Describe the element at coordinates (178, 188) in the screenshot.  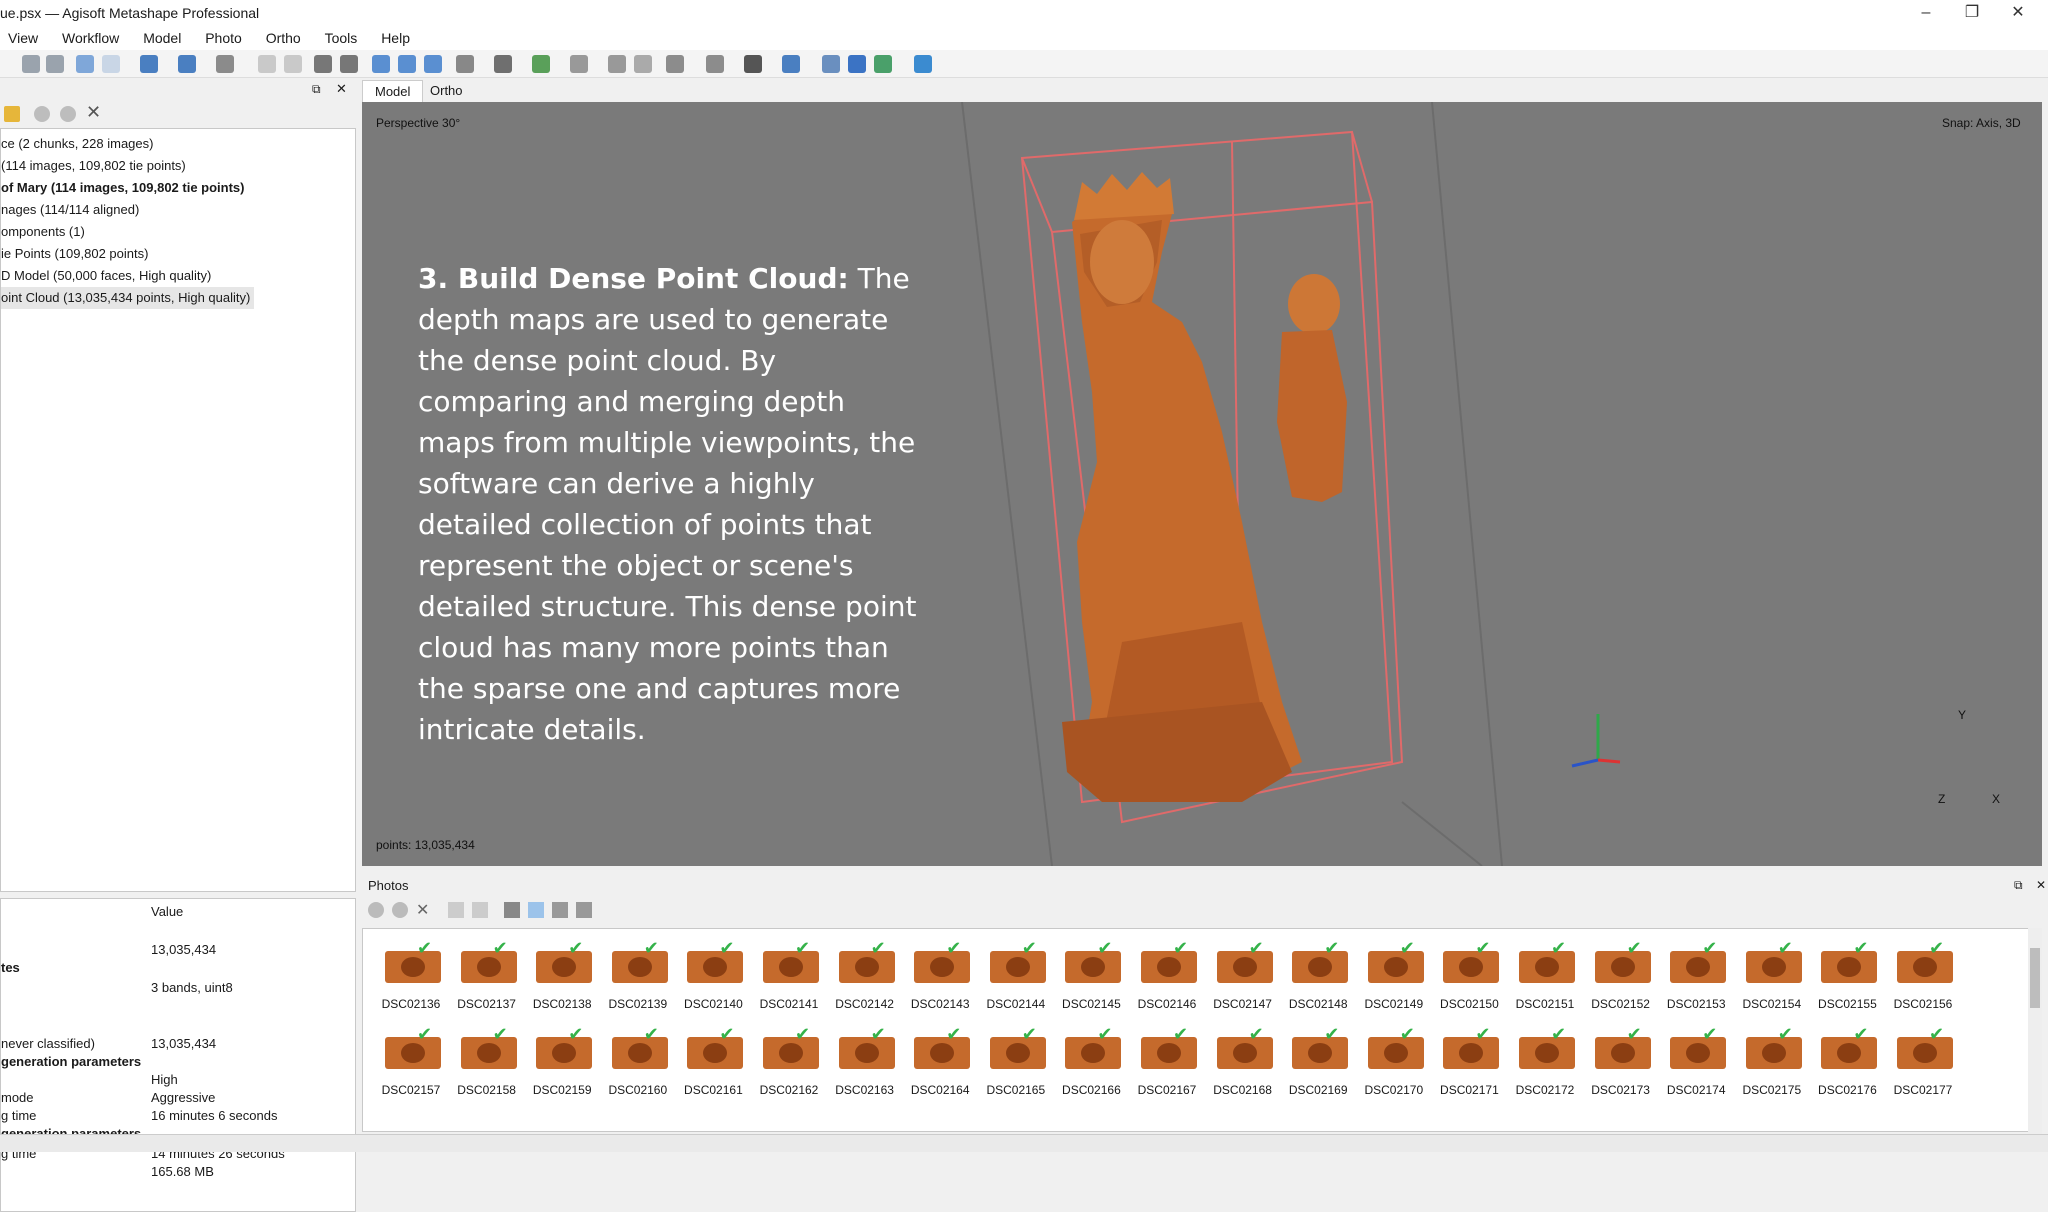
I see `tree-item-active-chunk: of Mary (114 images, 109,802 tie points)` at that location.